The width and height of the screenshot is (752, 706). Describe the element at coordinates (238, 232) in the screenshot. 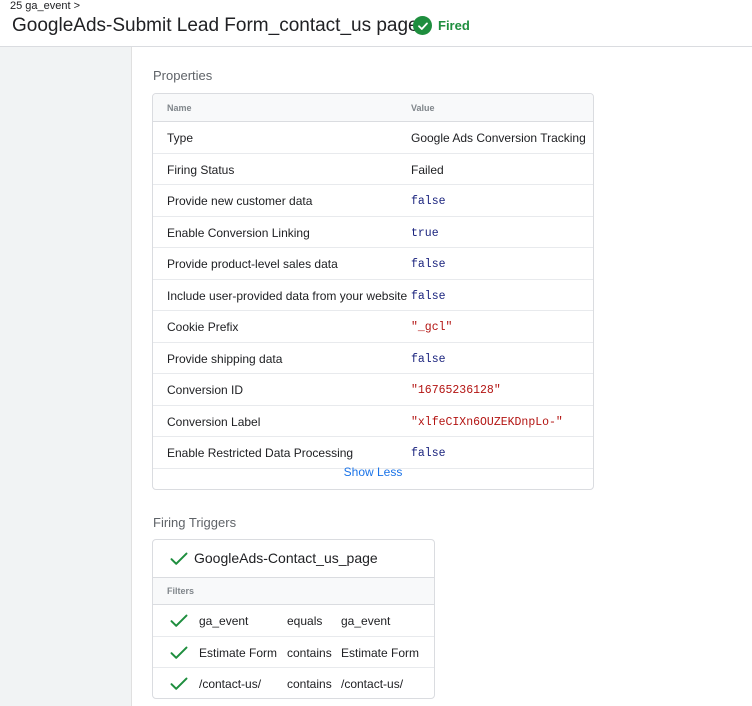

I see `property-name: Enable Conversion Linking` at that location.